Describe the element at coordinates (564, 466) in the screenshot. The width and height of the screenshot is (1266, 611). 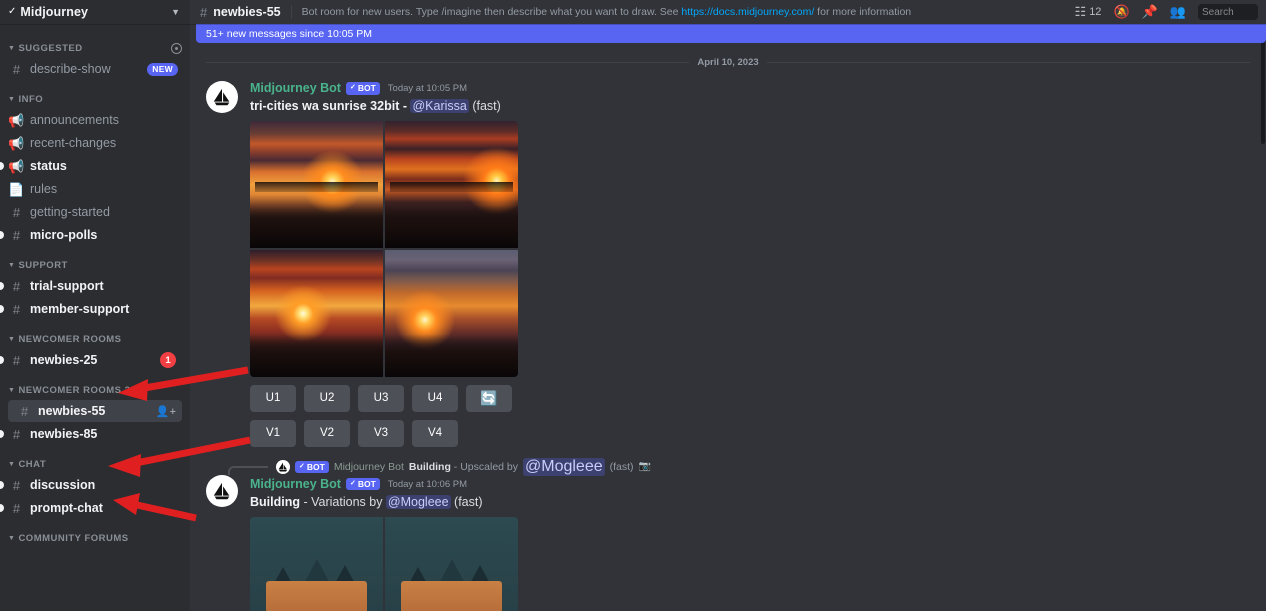
I see `reply-mention: @Mogleee` at that location.